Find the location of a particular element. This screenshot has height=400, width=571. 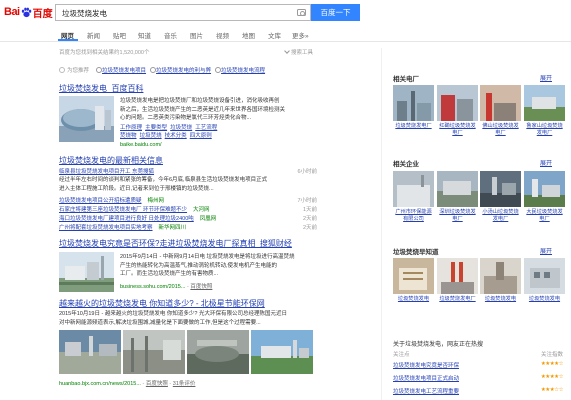

tabs-divider is located at coordinates (285, 41).